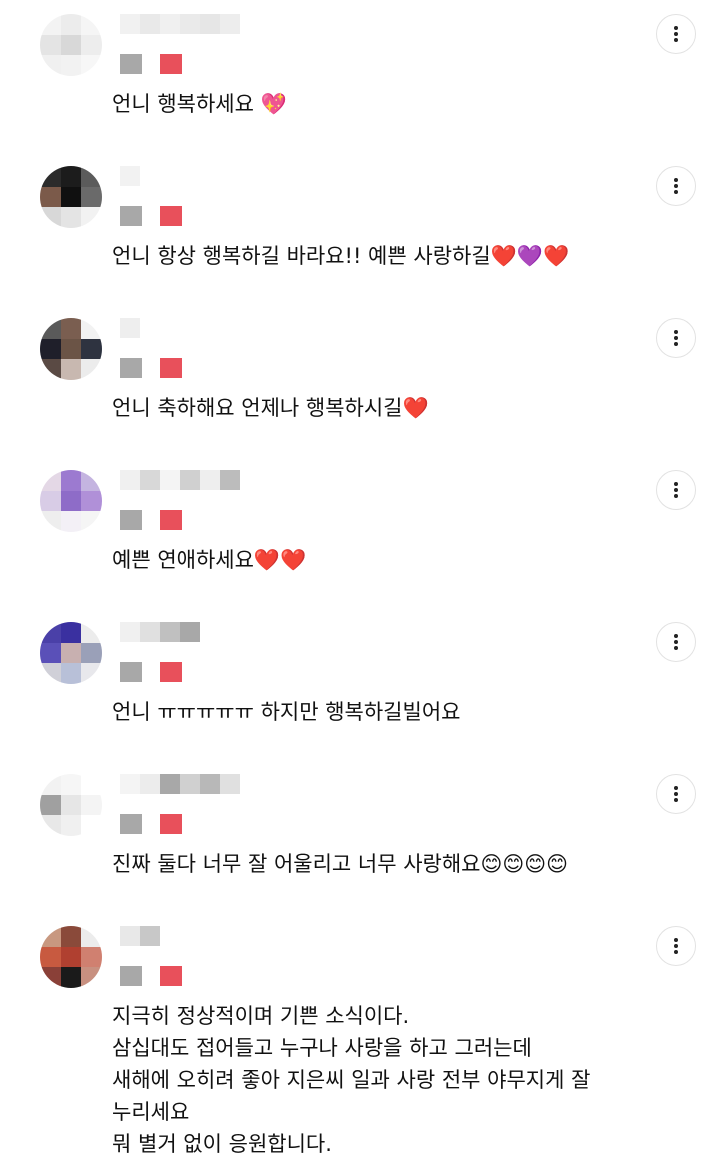 Image resolution: width=720 pixels, height=1171 pixels. I want to click on comment-text: 예쁜 연애하세요❤️❤️, so click(209, 560).